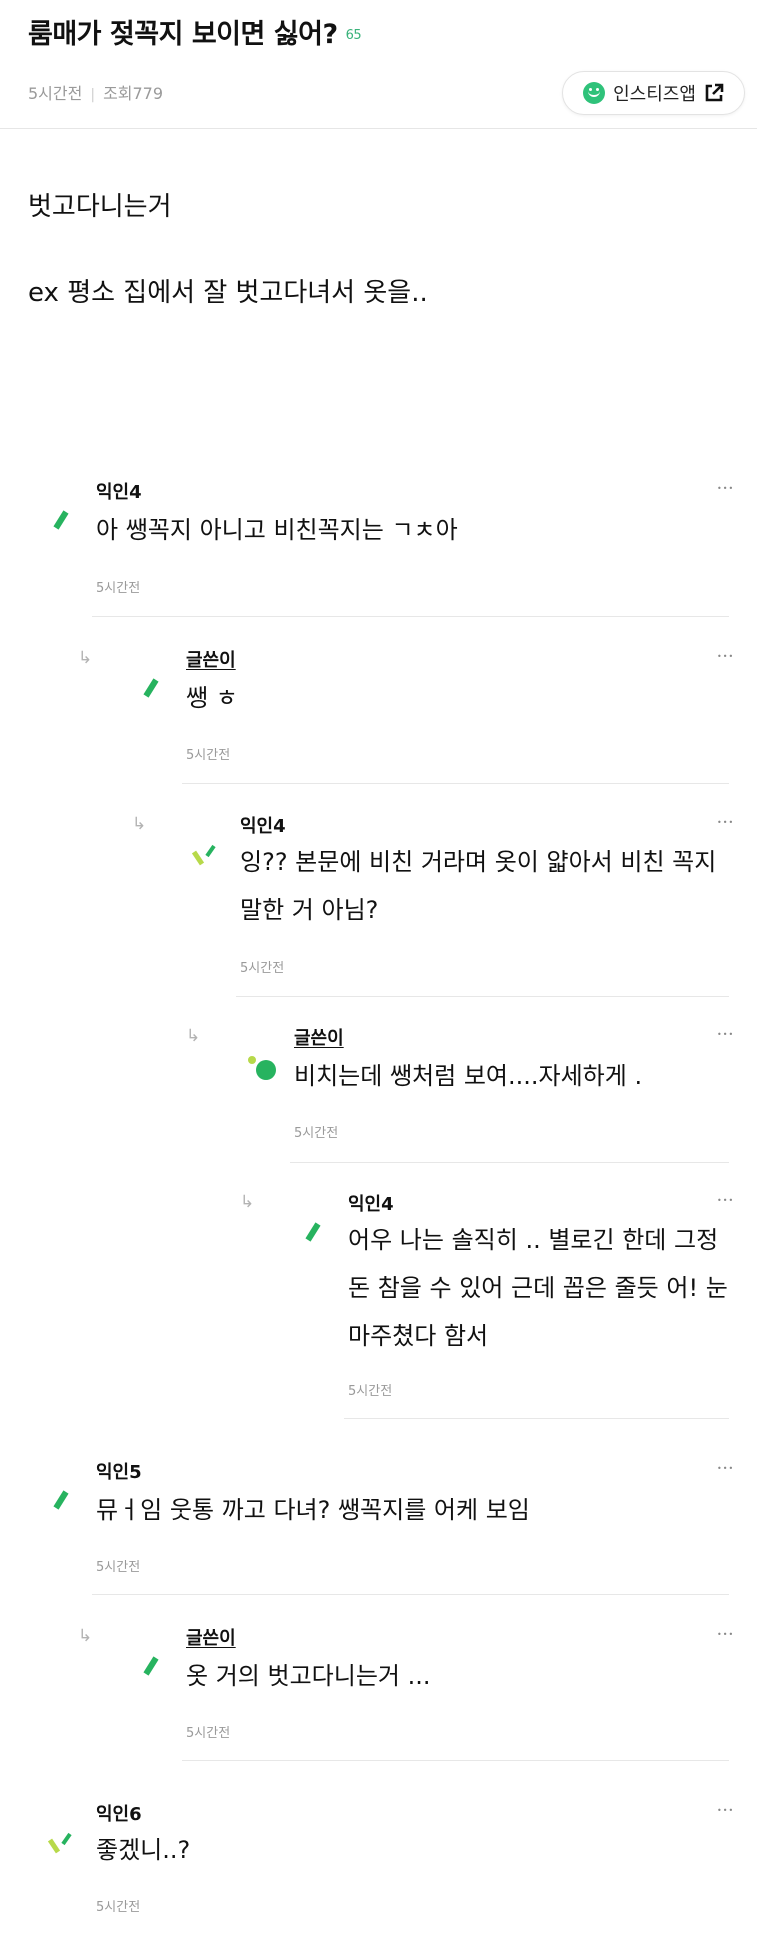  I want to click on comment-text: 잉?? 본문에 비친 거라며 옷이 얇아서 비친 꼭지 말한 거 아님?, so click(478, 886).